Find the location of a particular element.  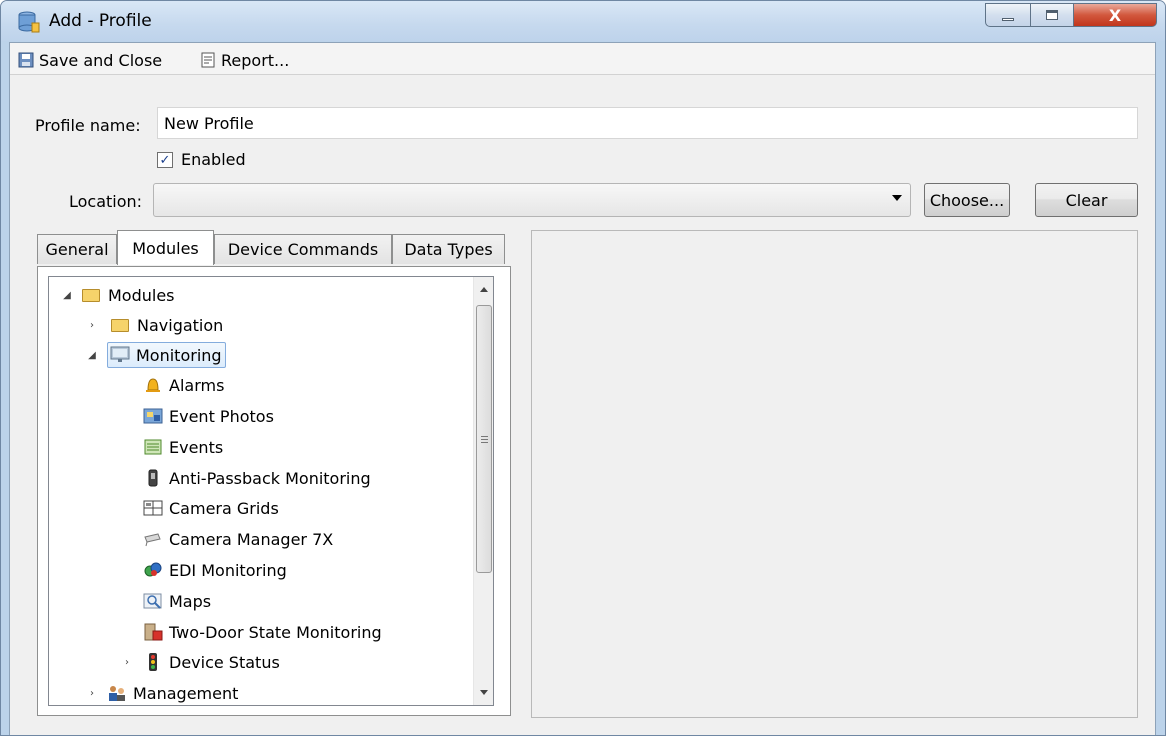

tree-node-label: Monitoring is located at coordinates (179, 355).